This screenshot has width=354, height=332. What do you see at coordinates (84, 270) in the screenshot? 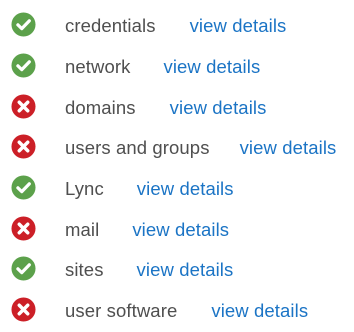
I see `status-label: sites` at bounding box center [84, 270].